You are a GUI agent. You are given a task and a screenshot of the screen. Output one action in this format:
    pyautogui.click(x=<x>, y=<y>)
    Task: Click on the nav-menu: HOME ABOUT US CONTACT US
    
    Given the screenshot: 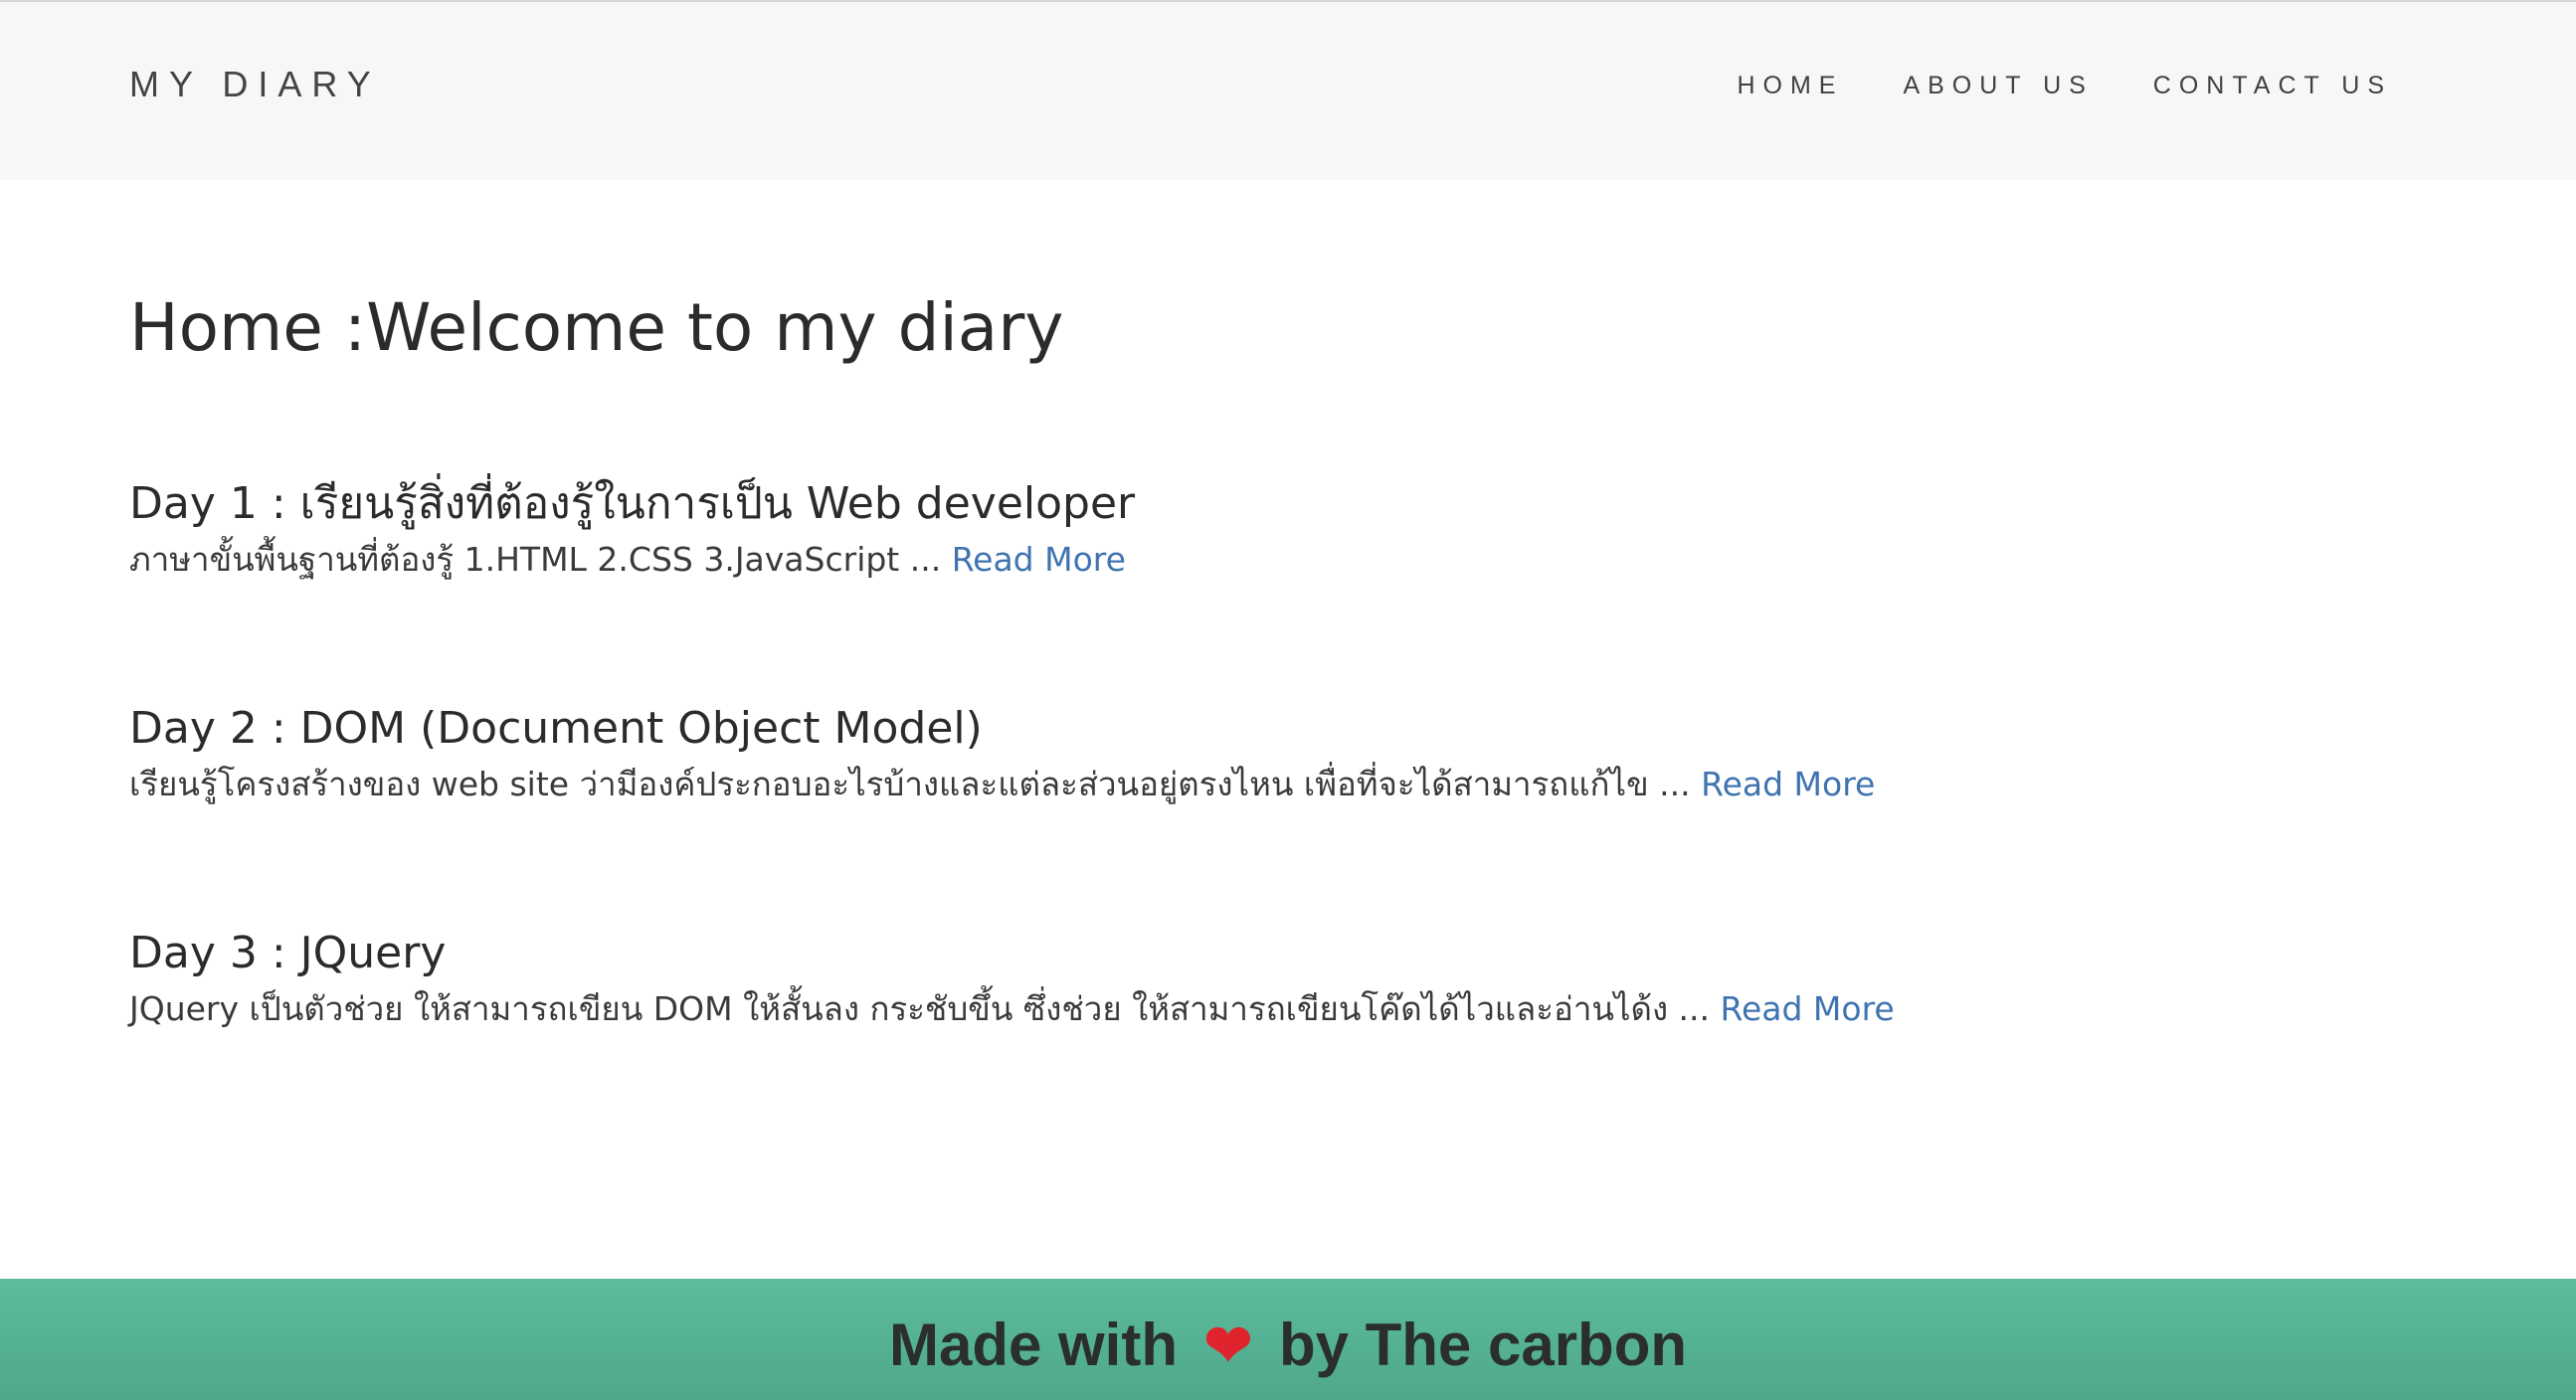 What is the action you would take?
    pyautogui.click(x=2034, y=86)
    